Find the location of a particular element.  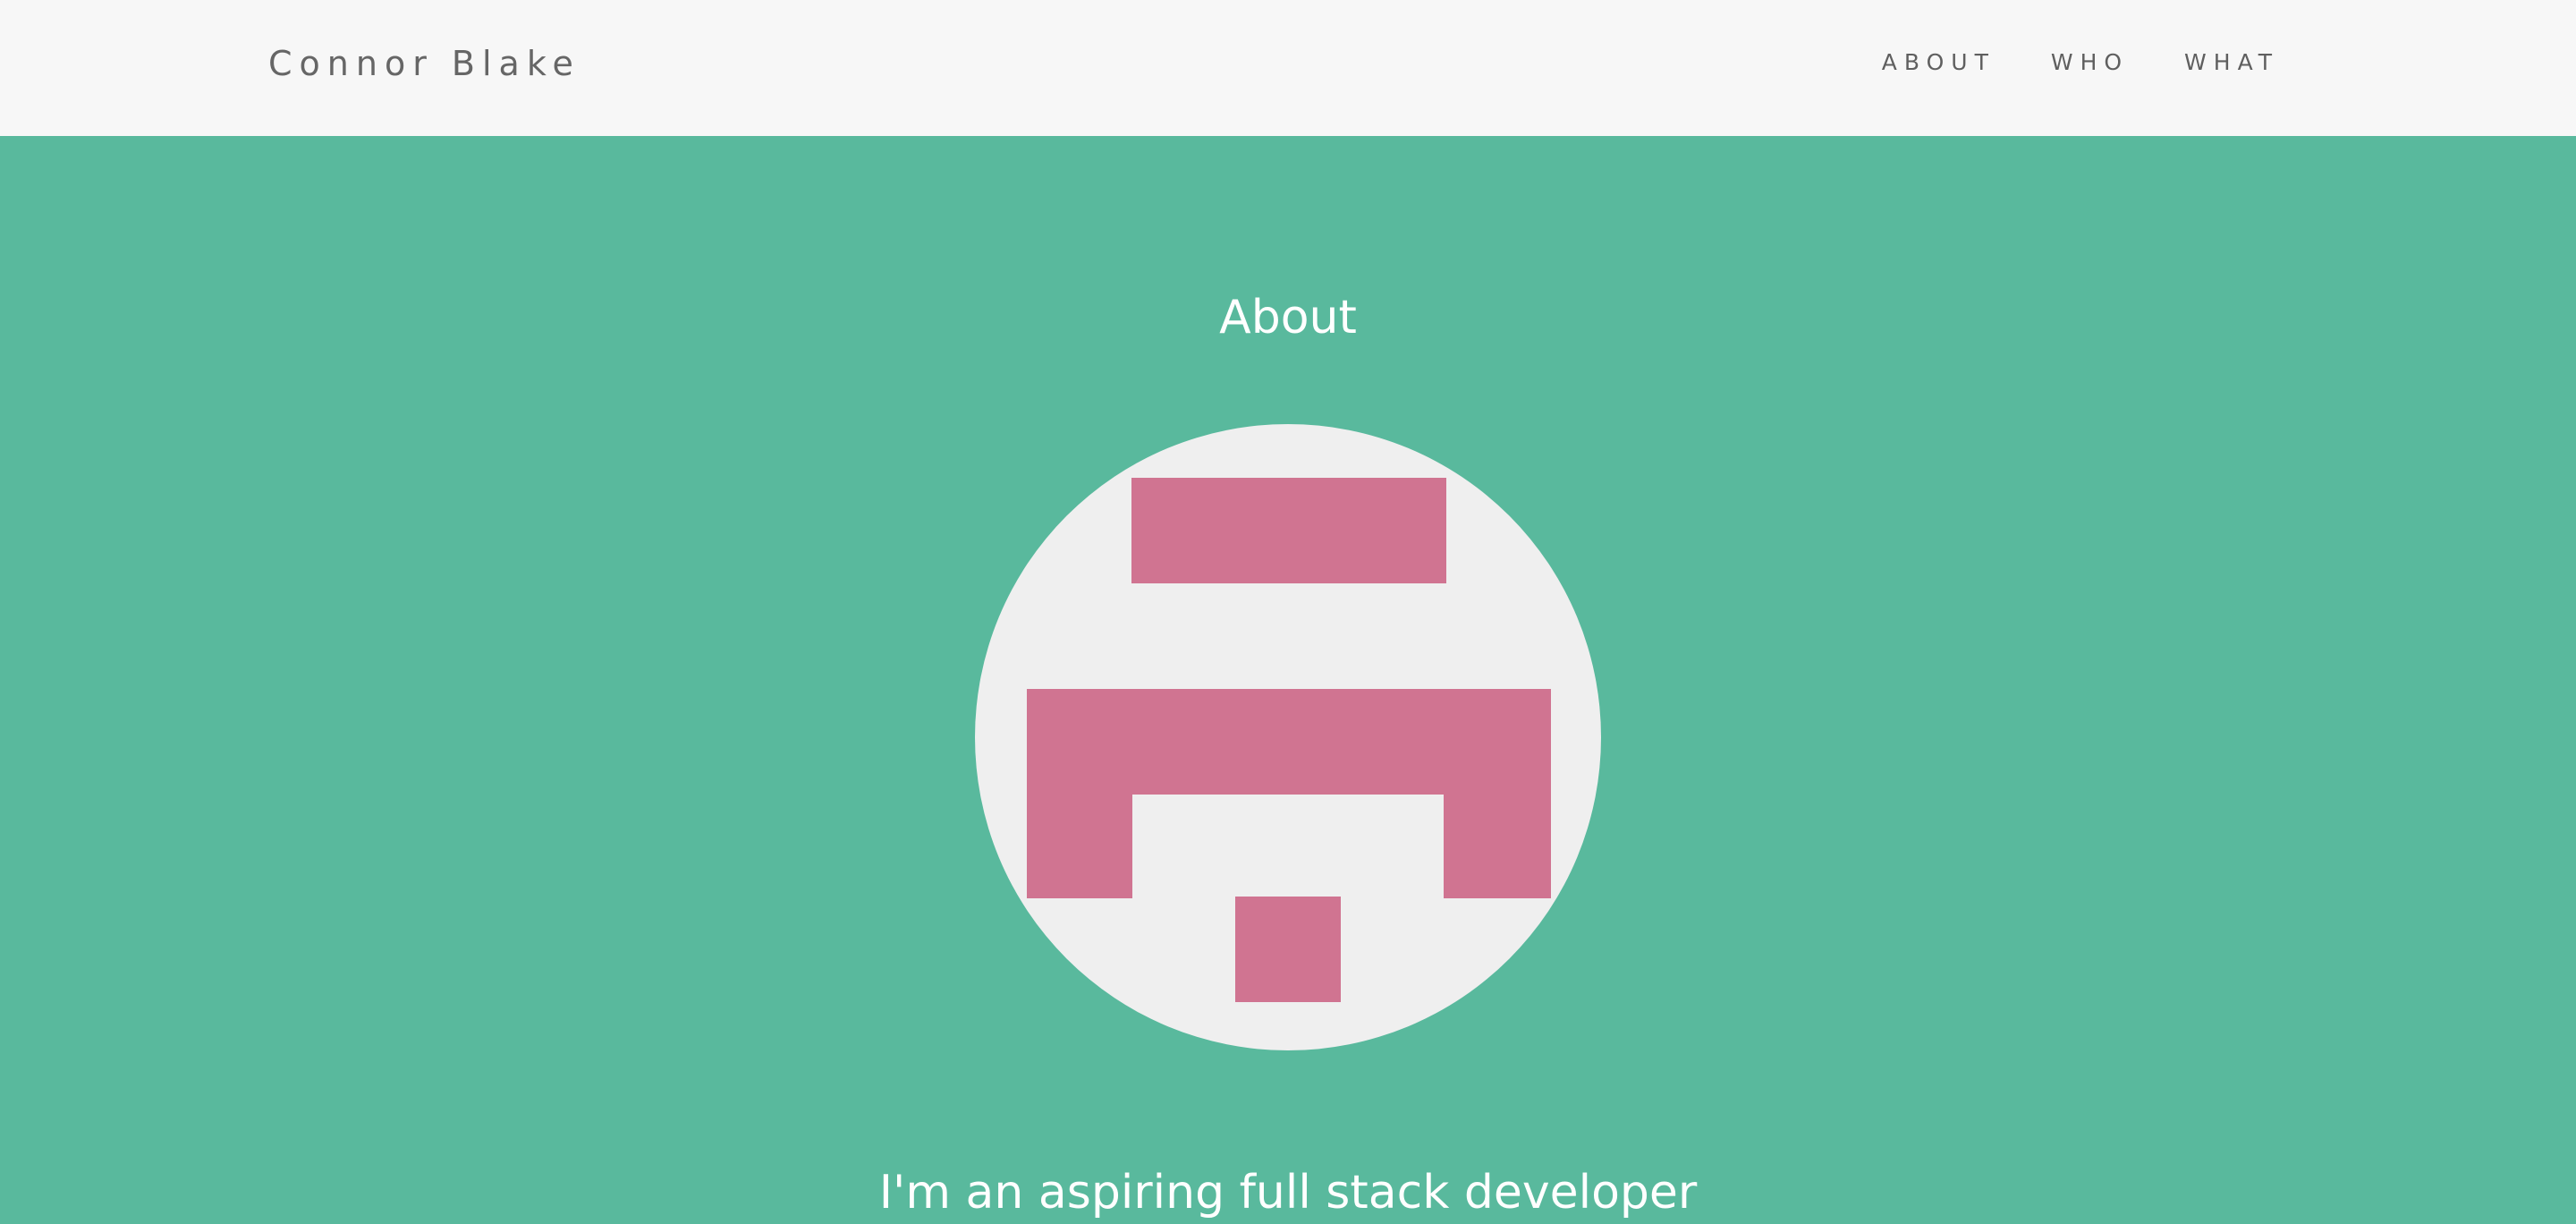

nav-about: ABOUT is located at coordinates (1939, 63).